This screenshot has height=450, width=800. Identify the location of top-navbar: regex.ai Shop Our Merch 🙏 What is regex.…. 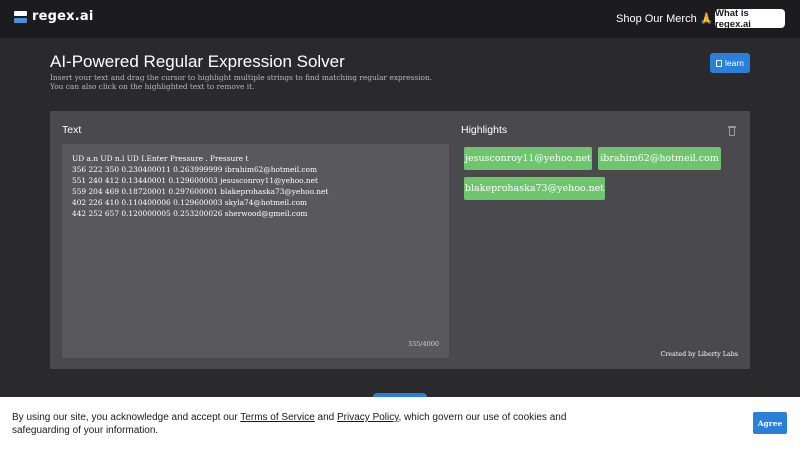
(400, 19).